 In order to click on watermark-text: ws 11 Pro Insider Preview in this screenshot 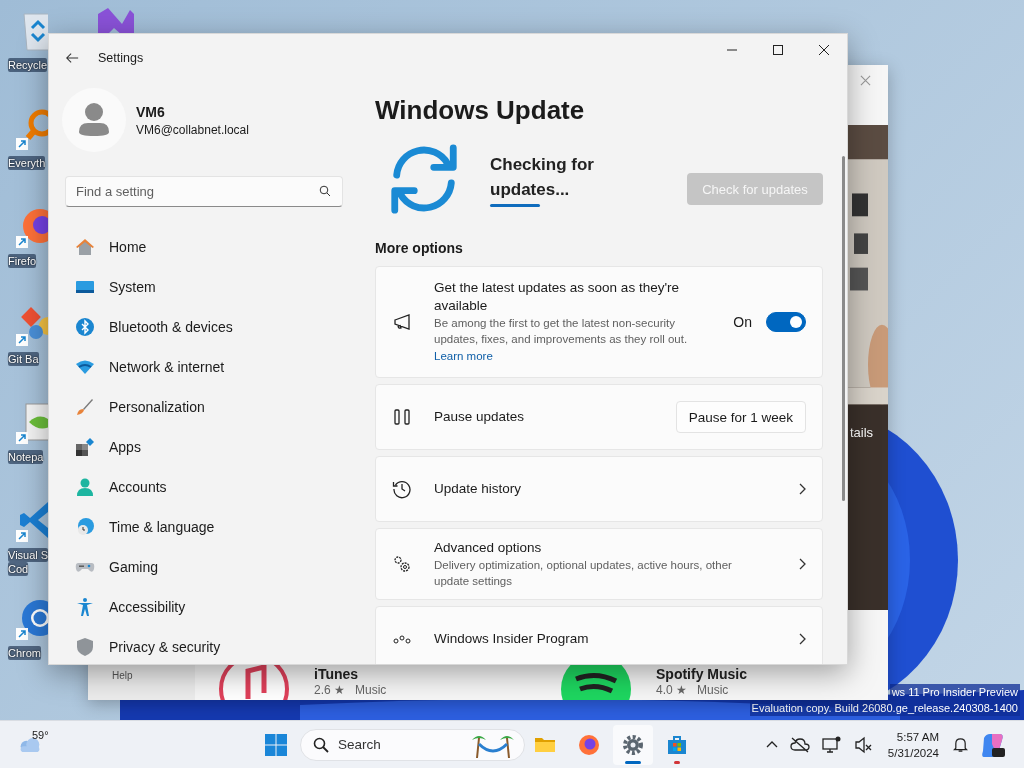, I will do `click(954, 692)`.